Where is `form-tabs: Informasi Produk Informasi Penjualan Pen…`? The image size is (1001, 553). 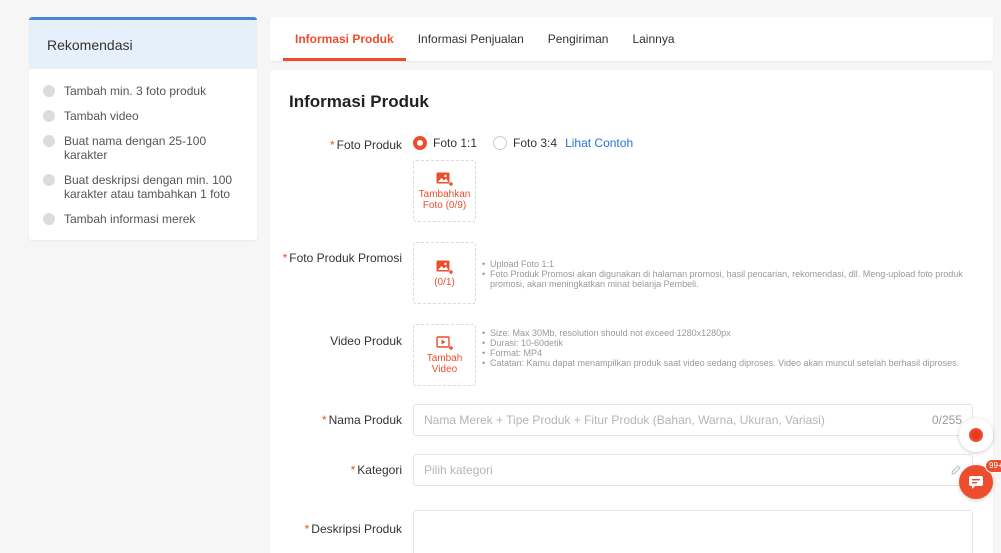 form-tabs: Informasi Produk Informasi Penjualan Pen… is located at coordinates (631, 39).